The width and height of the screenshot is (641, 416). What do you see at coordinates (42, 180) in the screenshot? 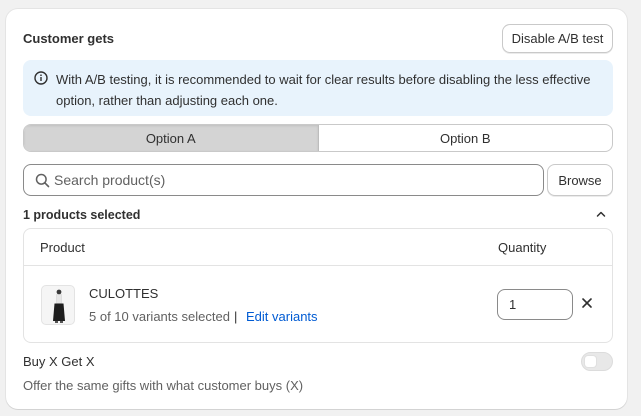
I see `search-icon` at bounding box center [42, 180].